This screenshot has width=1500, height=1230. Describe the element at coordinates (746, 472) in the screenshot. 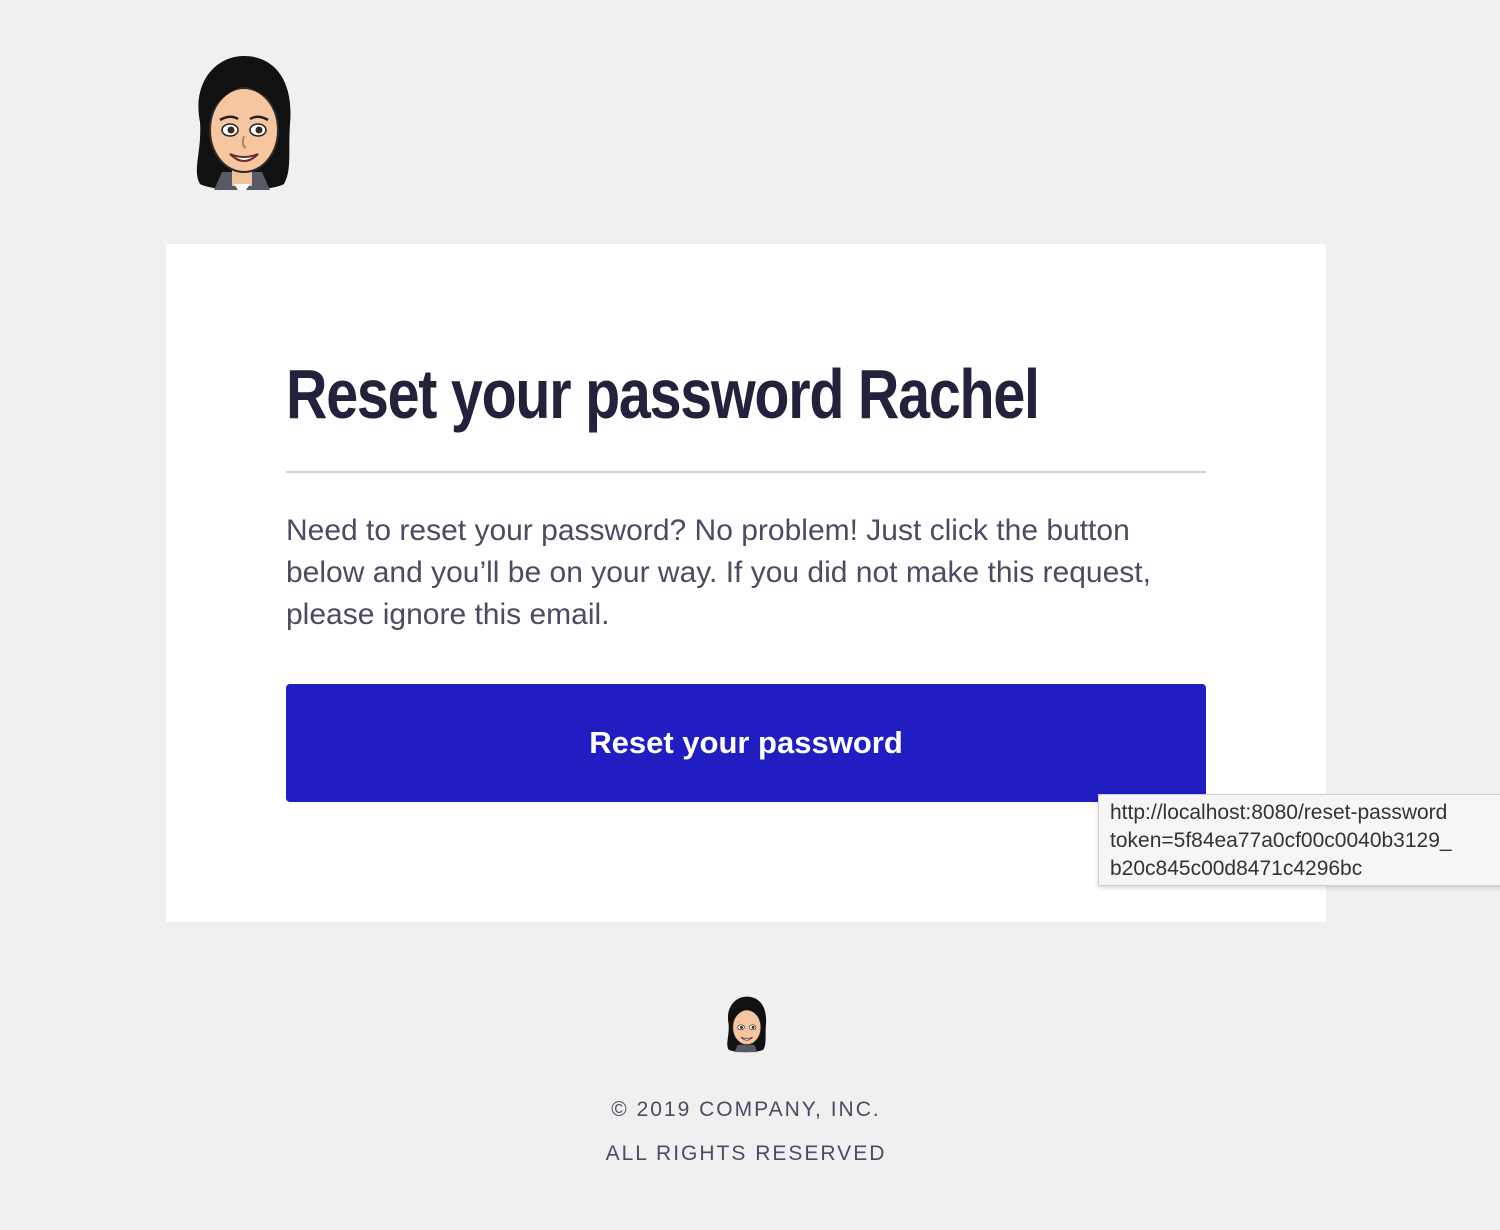

I see `divider` at that location.